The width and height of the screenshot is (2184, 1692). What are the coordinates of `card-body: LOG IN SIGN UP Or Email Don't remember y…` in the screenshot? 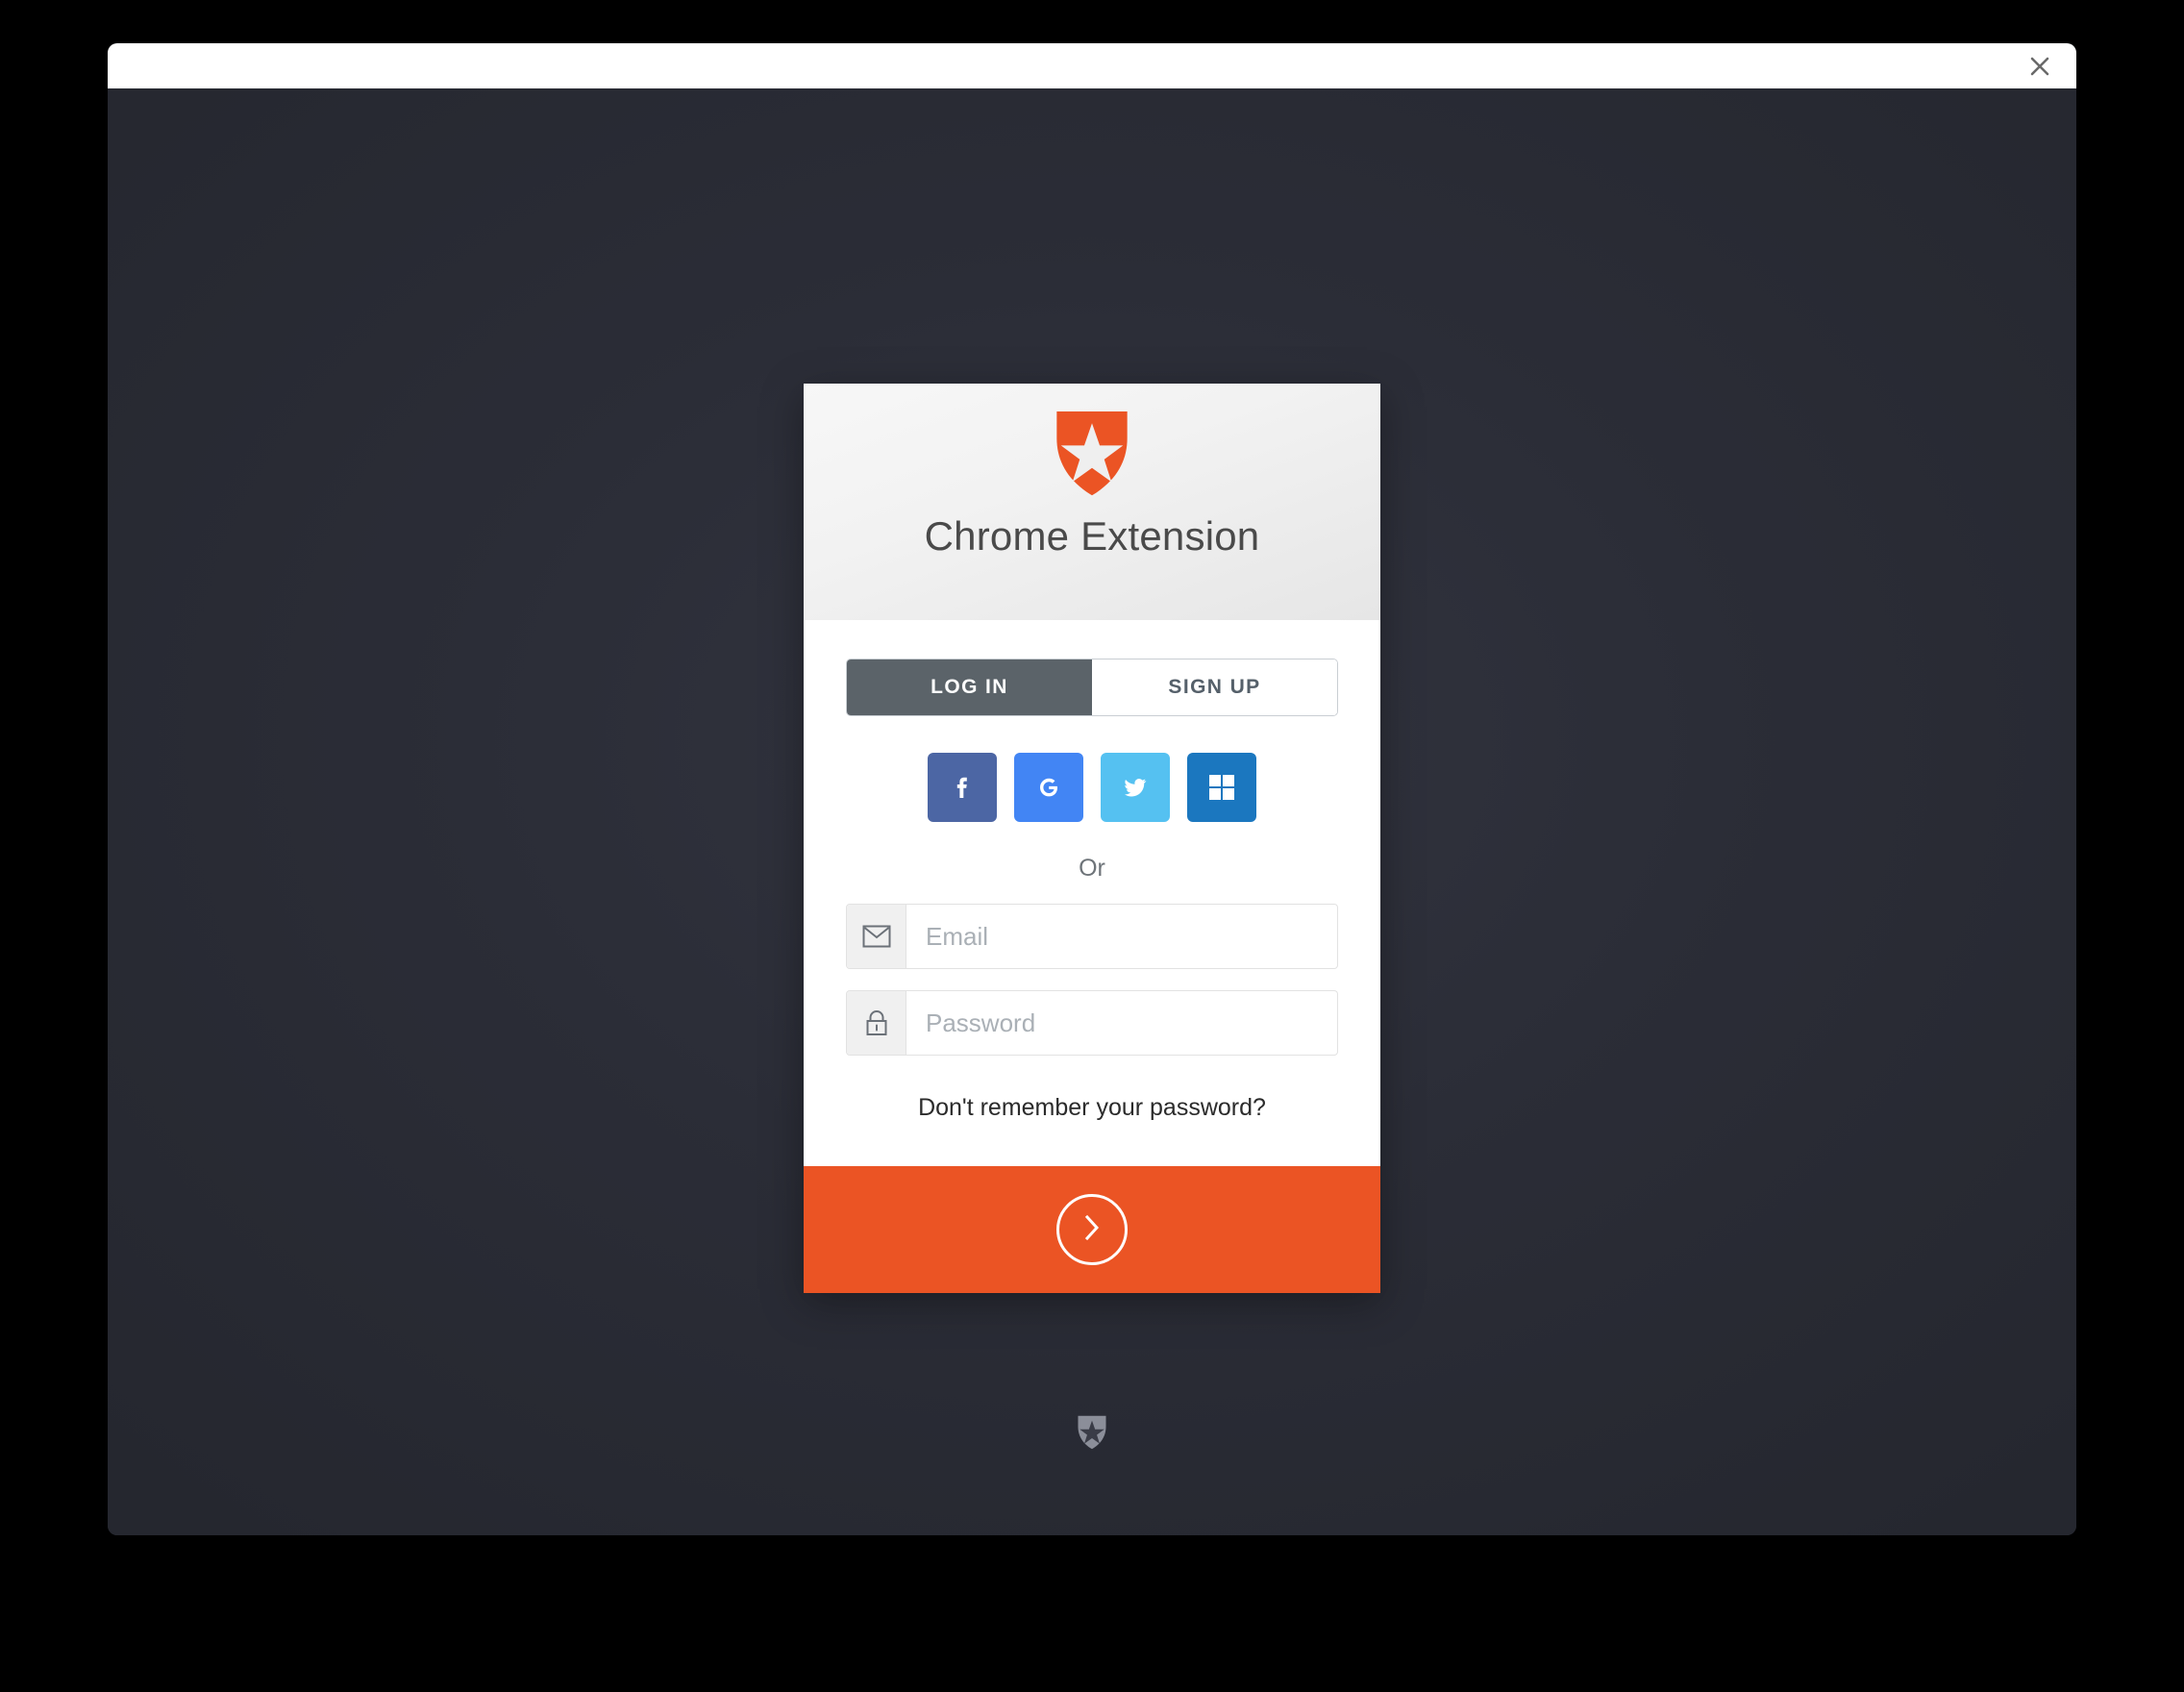 It's located at (1092, 893).